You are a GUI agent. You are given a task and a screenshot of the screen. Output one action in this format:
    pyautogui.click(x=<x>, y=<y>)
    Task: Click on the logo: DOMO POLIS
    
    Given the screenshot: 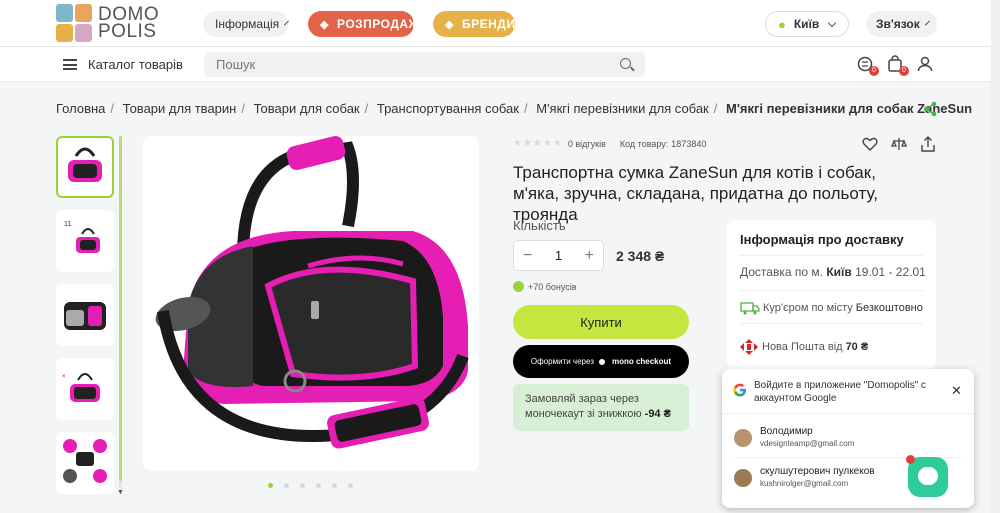 What is the action you would take?
    pyautogui.click(x=107, y=23)
    